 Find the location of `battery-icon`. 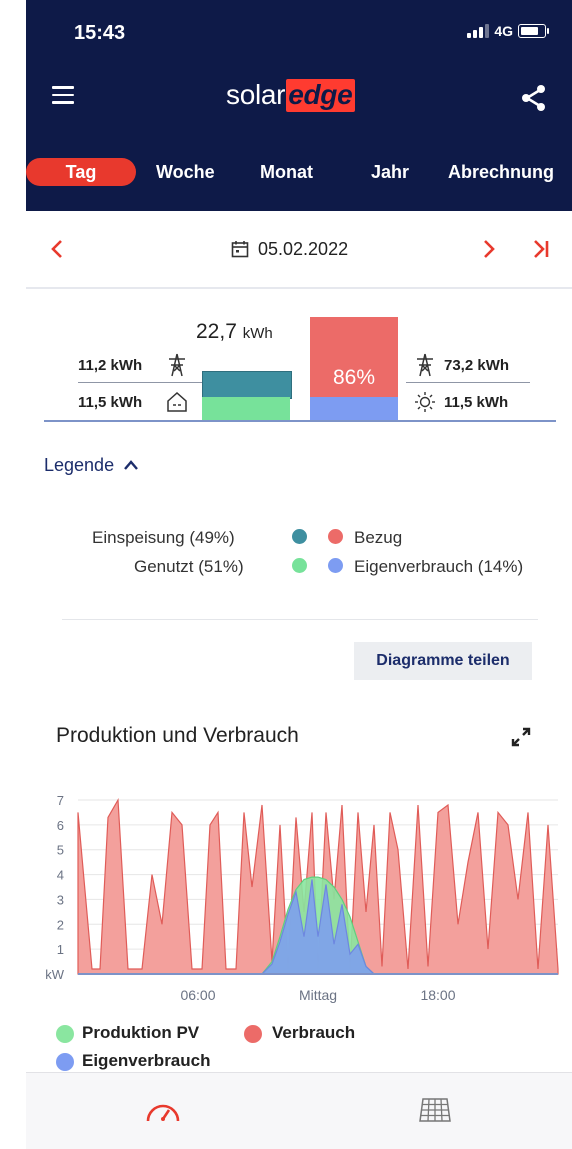

battery-icon is located at coordinates (533, 31).